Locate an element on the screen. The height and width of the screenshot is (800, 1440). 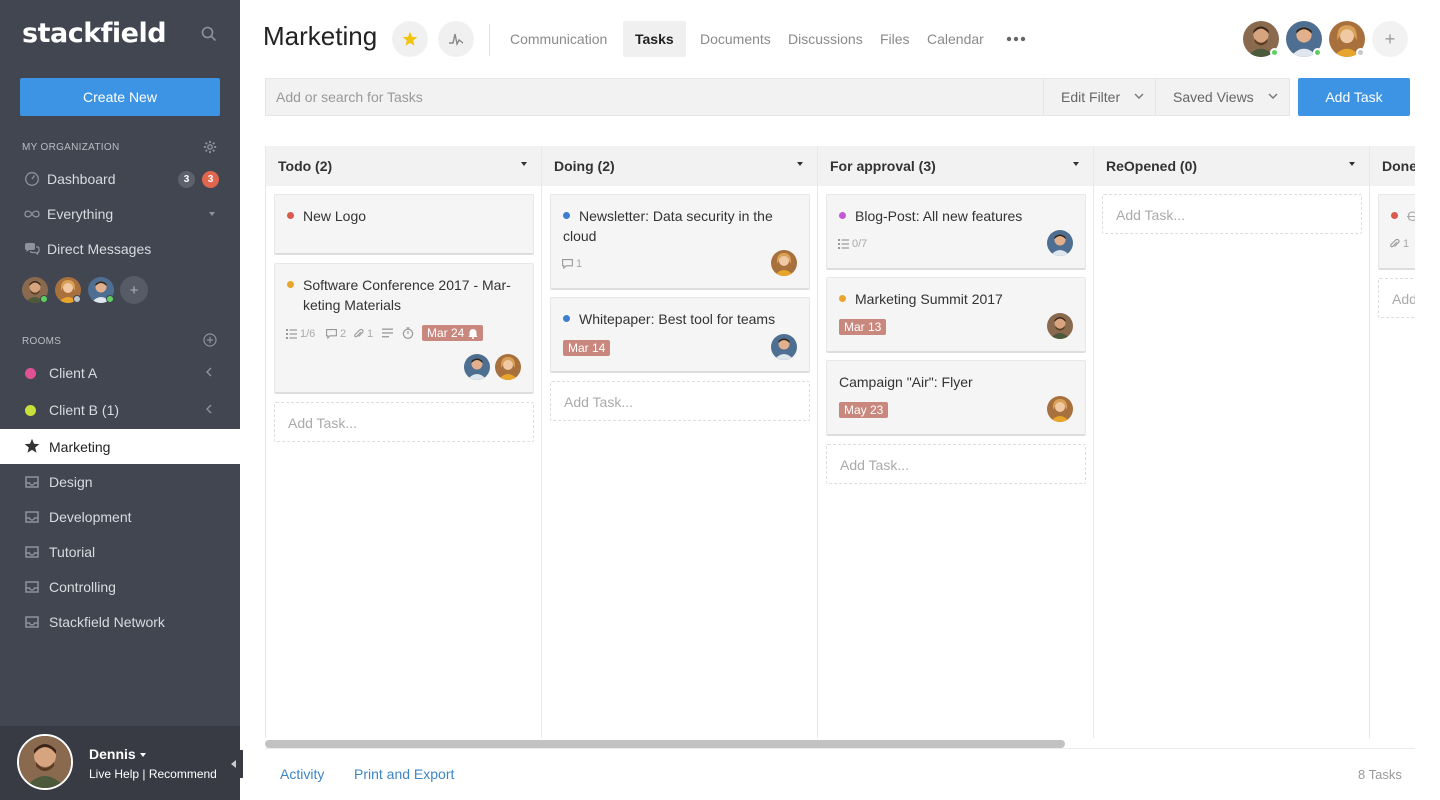
app-logo: stackfield is located at coordinates (94, 33).